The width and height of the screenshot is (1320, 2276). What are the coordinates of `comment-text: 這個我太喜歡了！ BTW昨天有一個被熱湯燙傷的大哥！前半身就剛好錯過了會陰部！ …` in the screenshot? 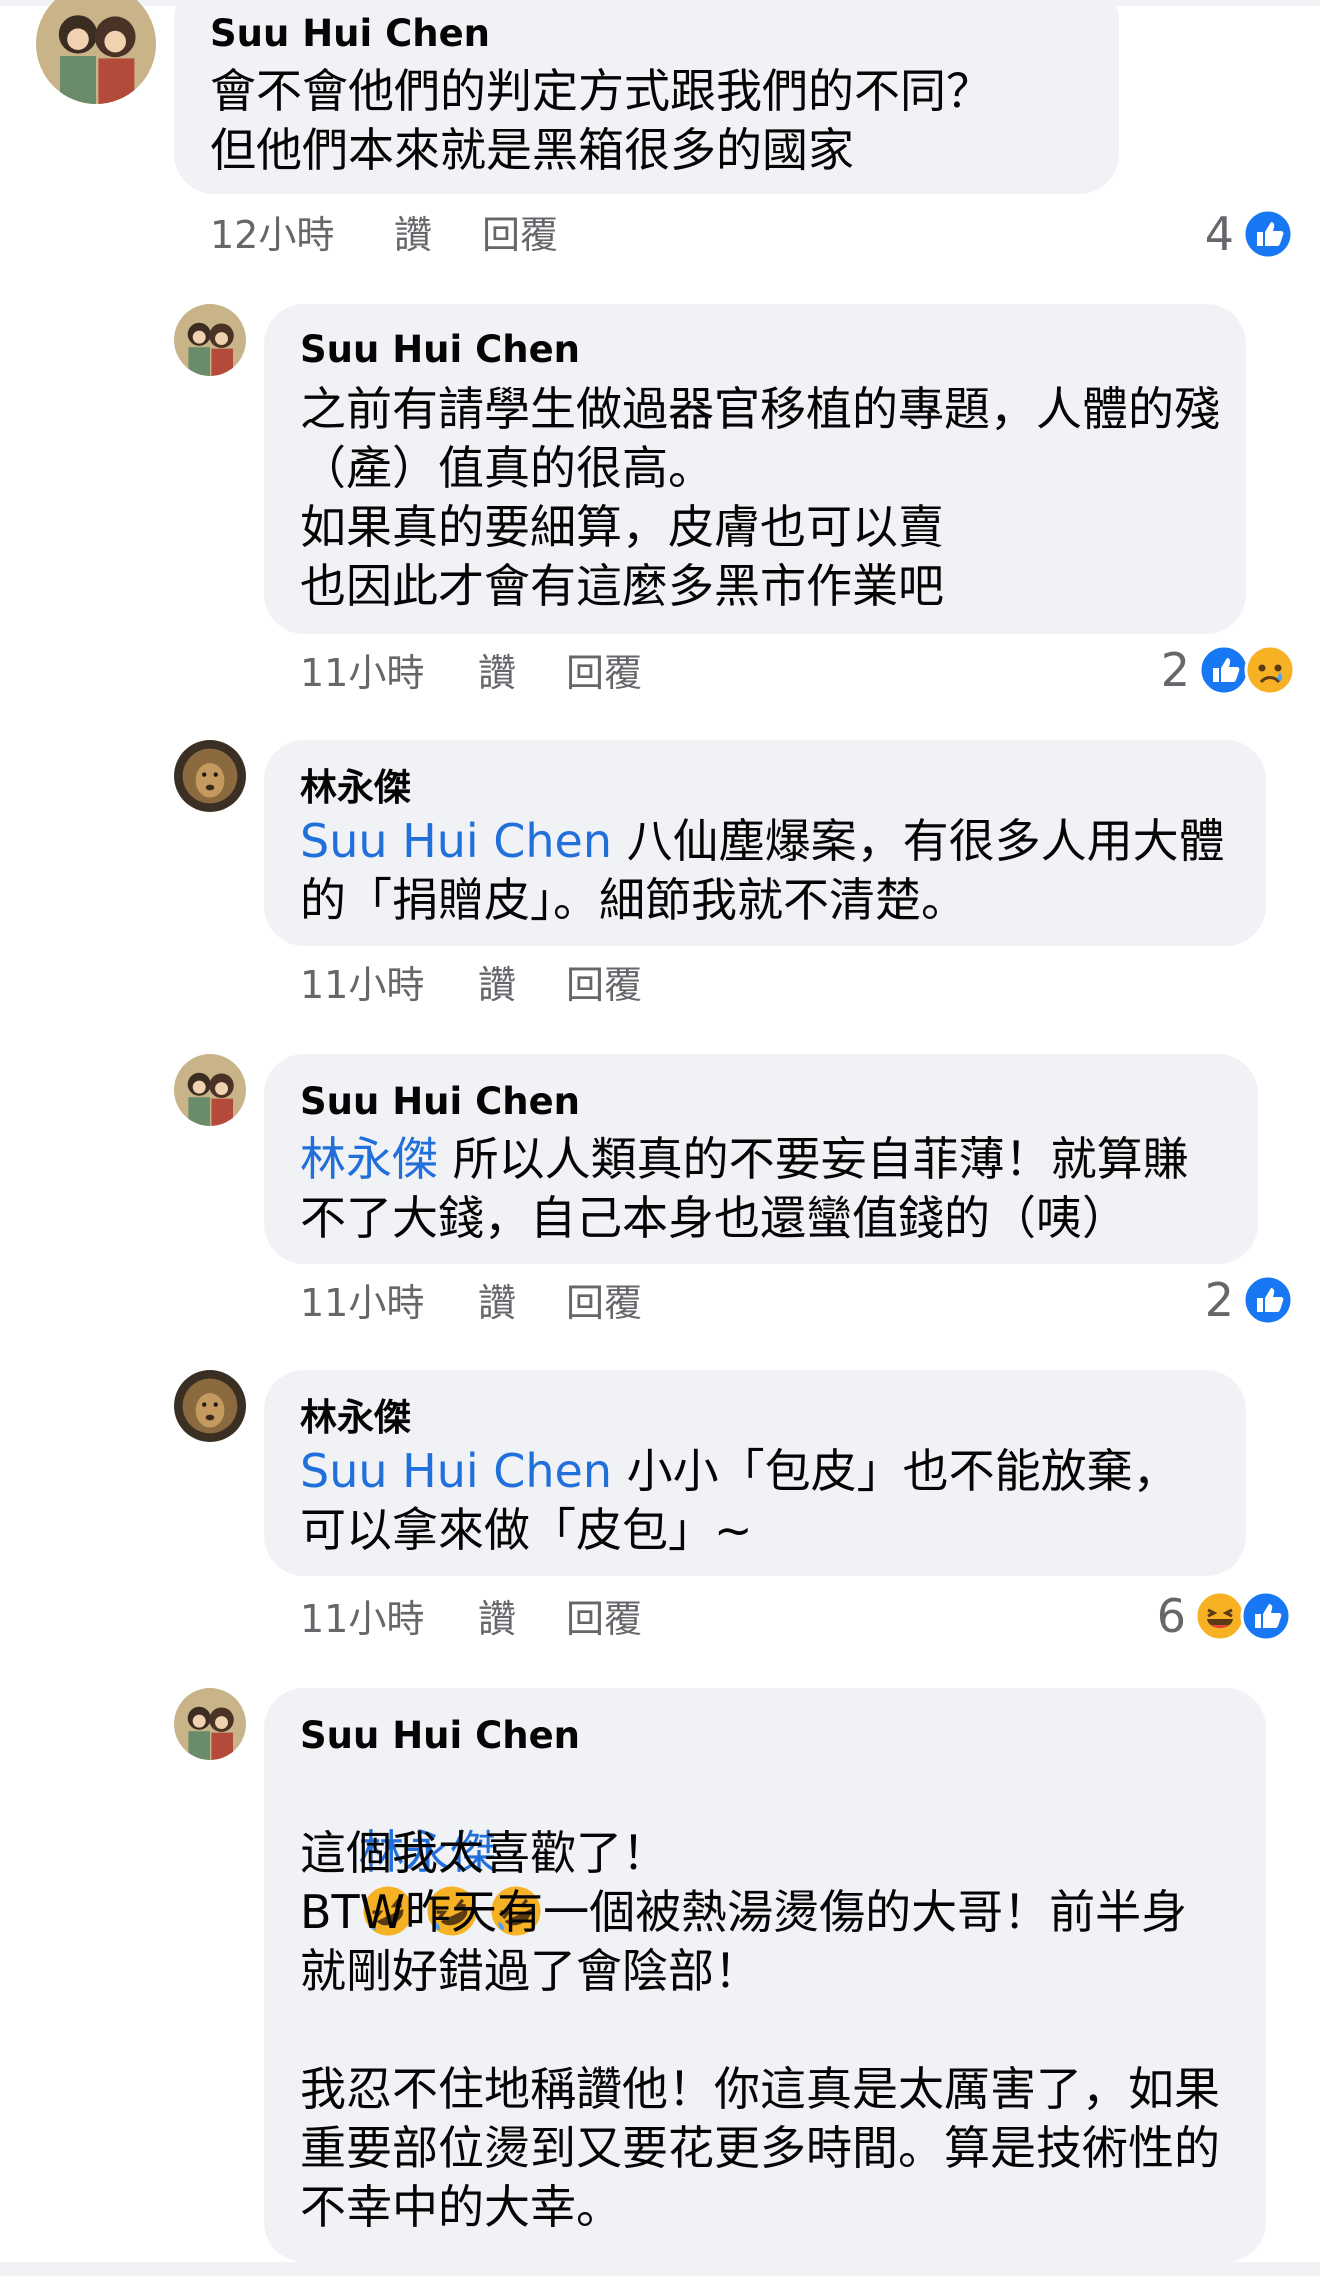 It's located at (760, 2030).